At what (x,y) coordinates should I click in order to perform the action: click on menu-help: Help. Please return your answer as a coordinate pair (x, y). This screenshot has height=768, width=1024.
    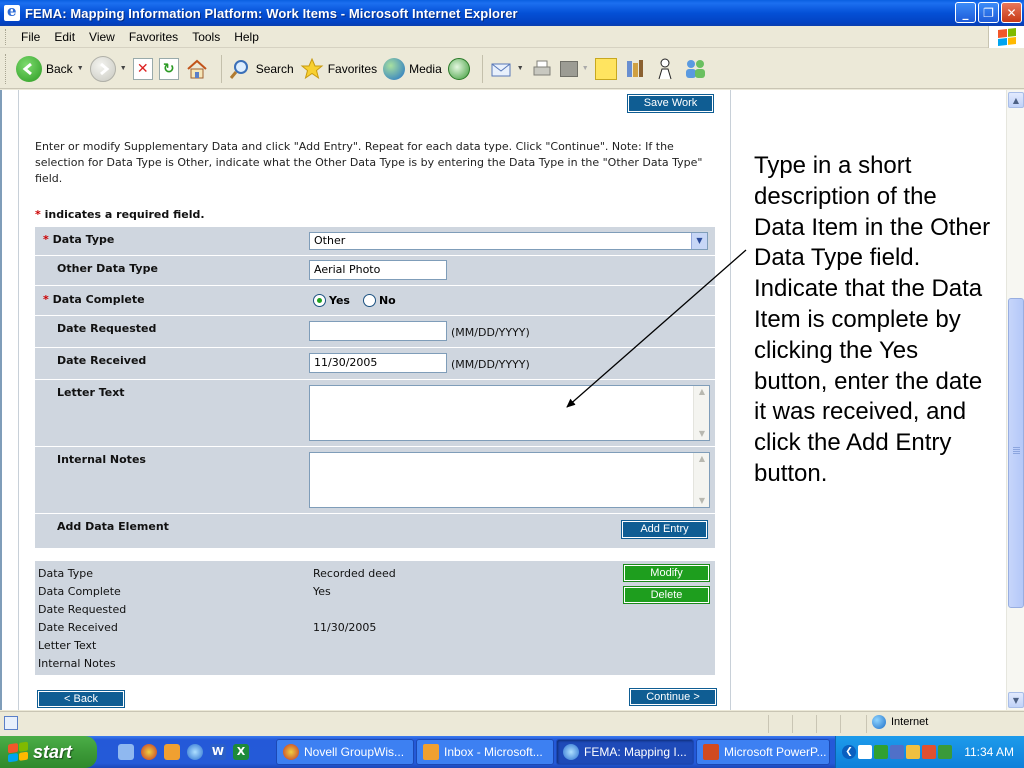
    Looking at the image, I should click on (246, 37).